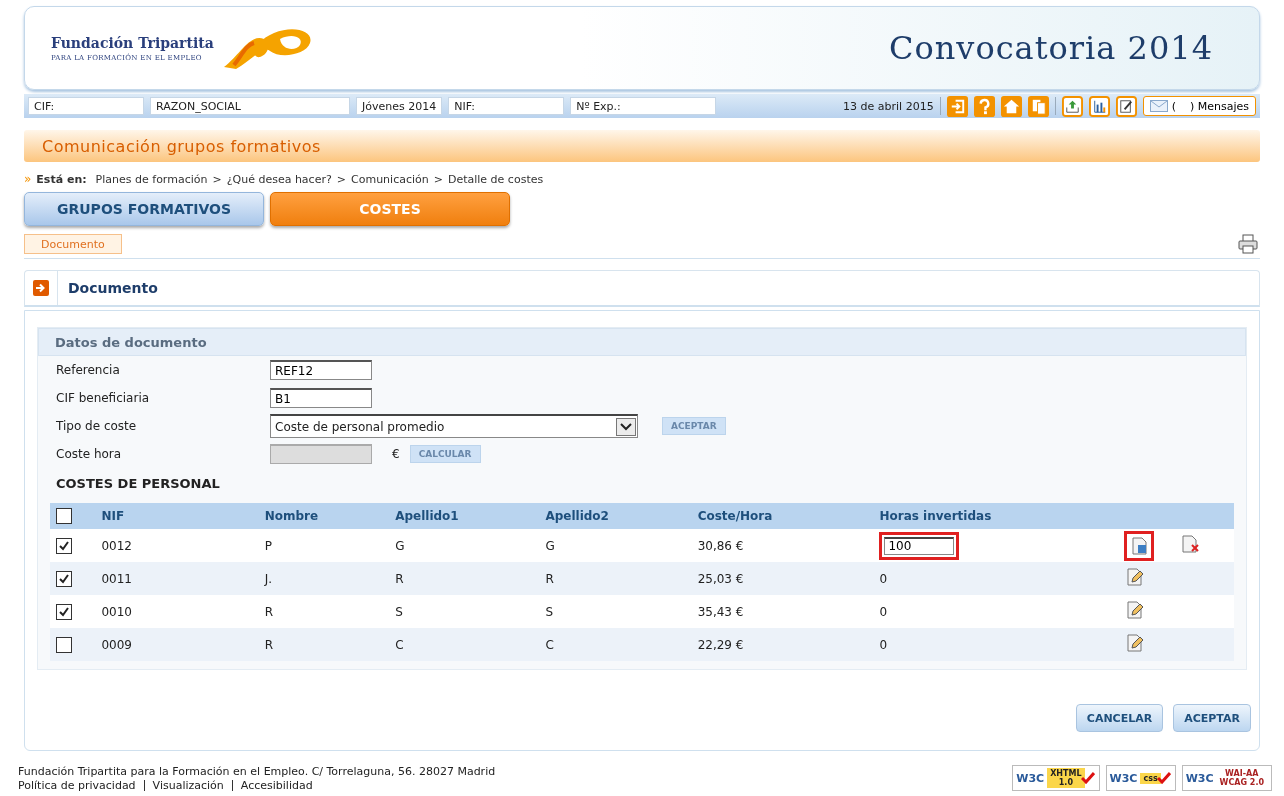 The width and height of the screenshot is (1284, 796). I want to click on action-button: ACEPTAR, so click(1212, 718).